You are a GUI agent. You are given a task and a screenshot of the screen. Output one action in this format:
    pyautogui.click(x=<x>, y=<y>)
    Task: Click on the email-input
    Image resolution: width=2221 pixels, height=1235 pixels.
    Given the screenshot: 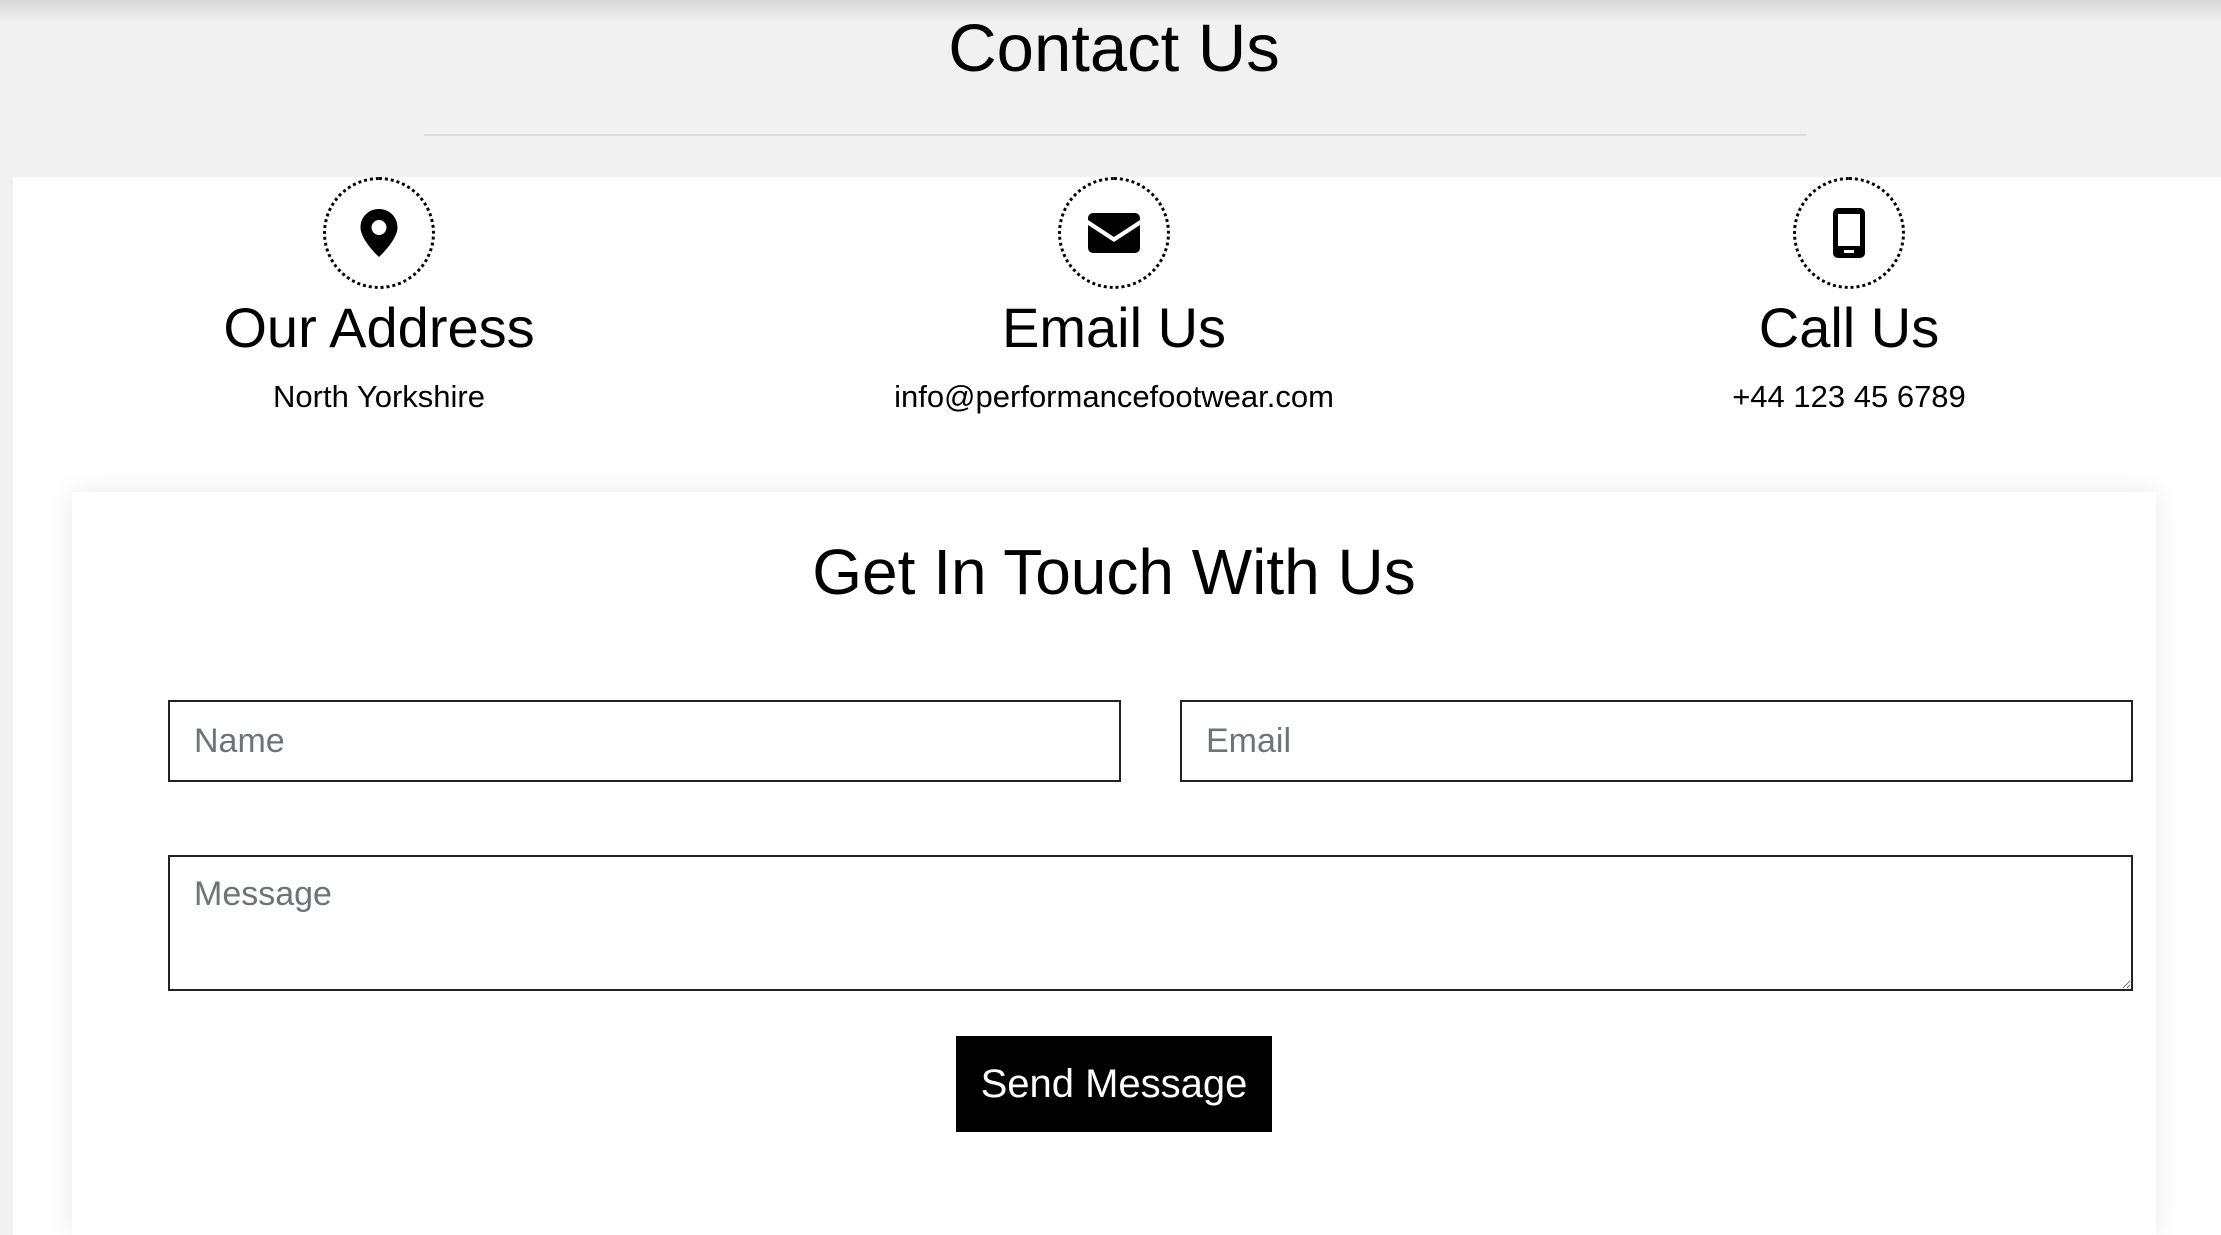 What is the action you would take?
    pyautogui.click(x=1656, y=741)
    